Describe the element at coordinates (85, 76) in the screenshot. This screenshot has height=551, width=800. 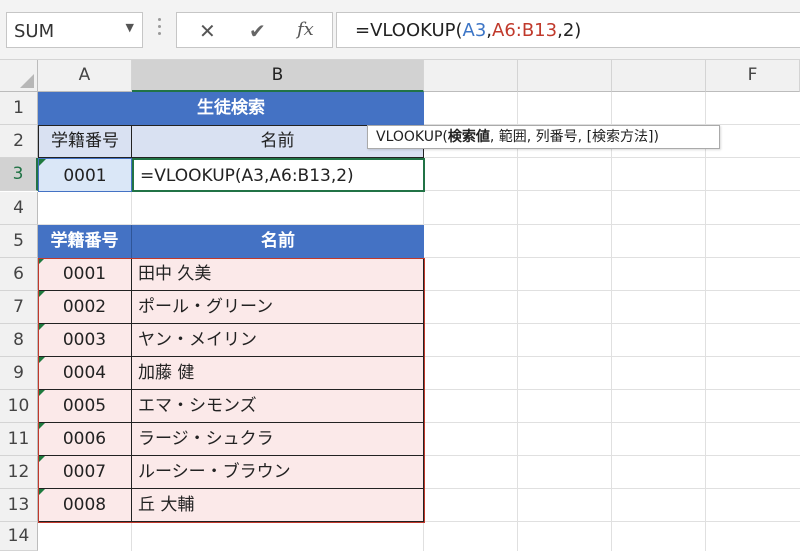
I see `column-header-a: A` at that location.